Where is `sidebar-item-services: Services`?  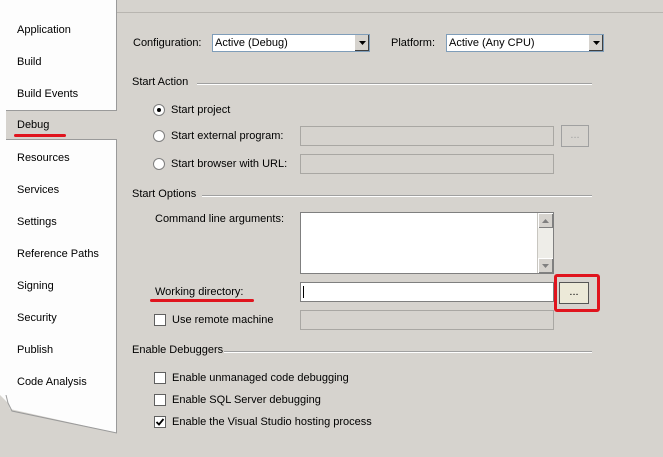 sidebar-item-services: Services is located at coordinates (64, 190).